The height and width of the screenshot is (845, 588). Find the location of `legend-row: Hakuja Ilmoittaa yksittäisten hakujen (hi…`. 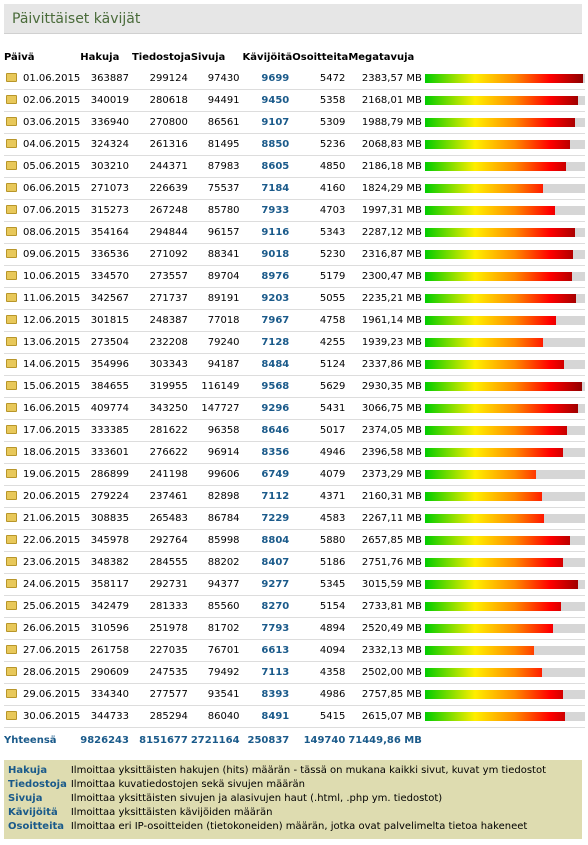

legend-row: Hakuja Ilmoittaa yksittäisten hakujen (hi… is located at coordinates (276, 770).